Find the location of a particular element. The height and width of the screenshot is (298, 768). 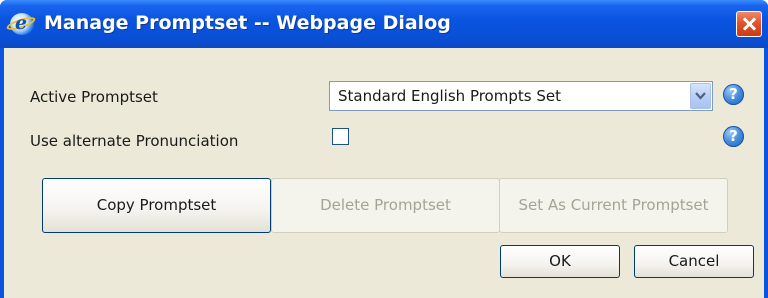

ok-button: OK is located at coordinates (560, 261).